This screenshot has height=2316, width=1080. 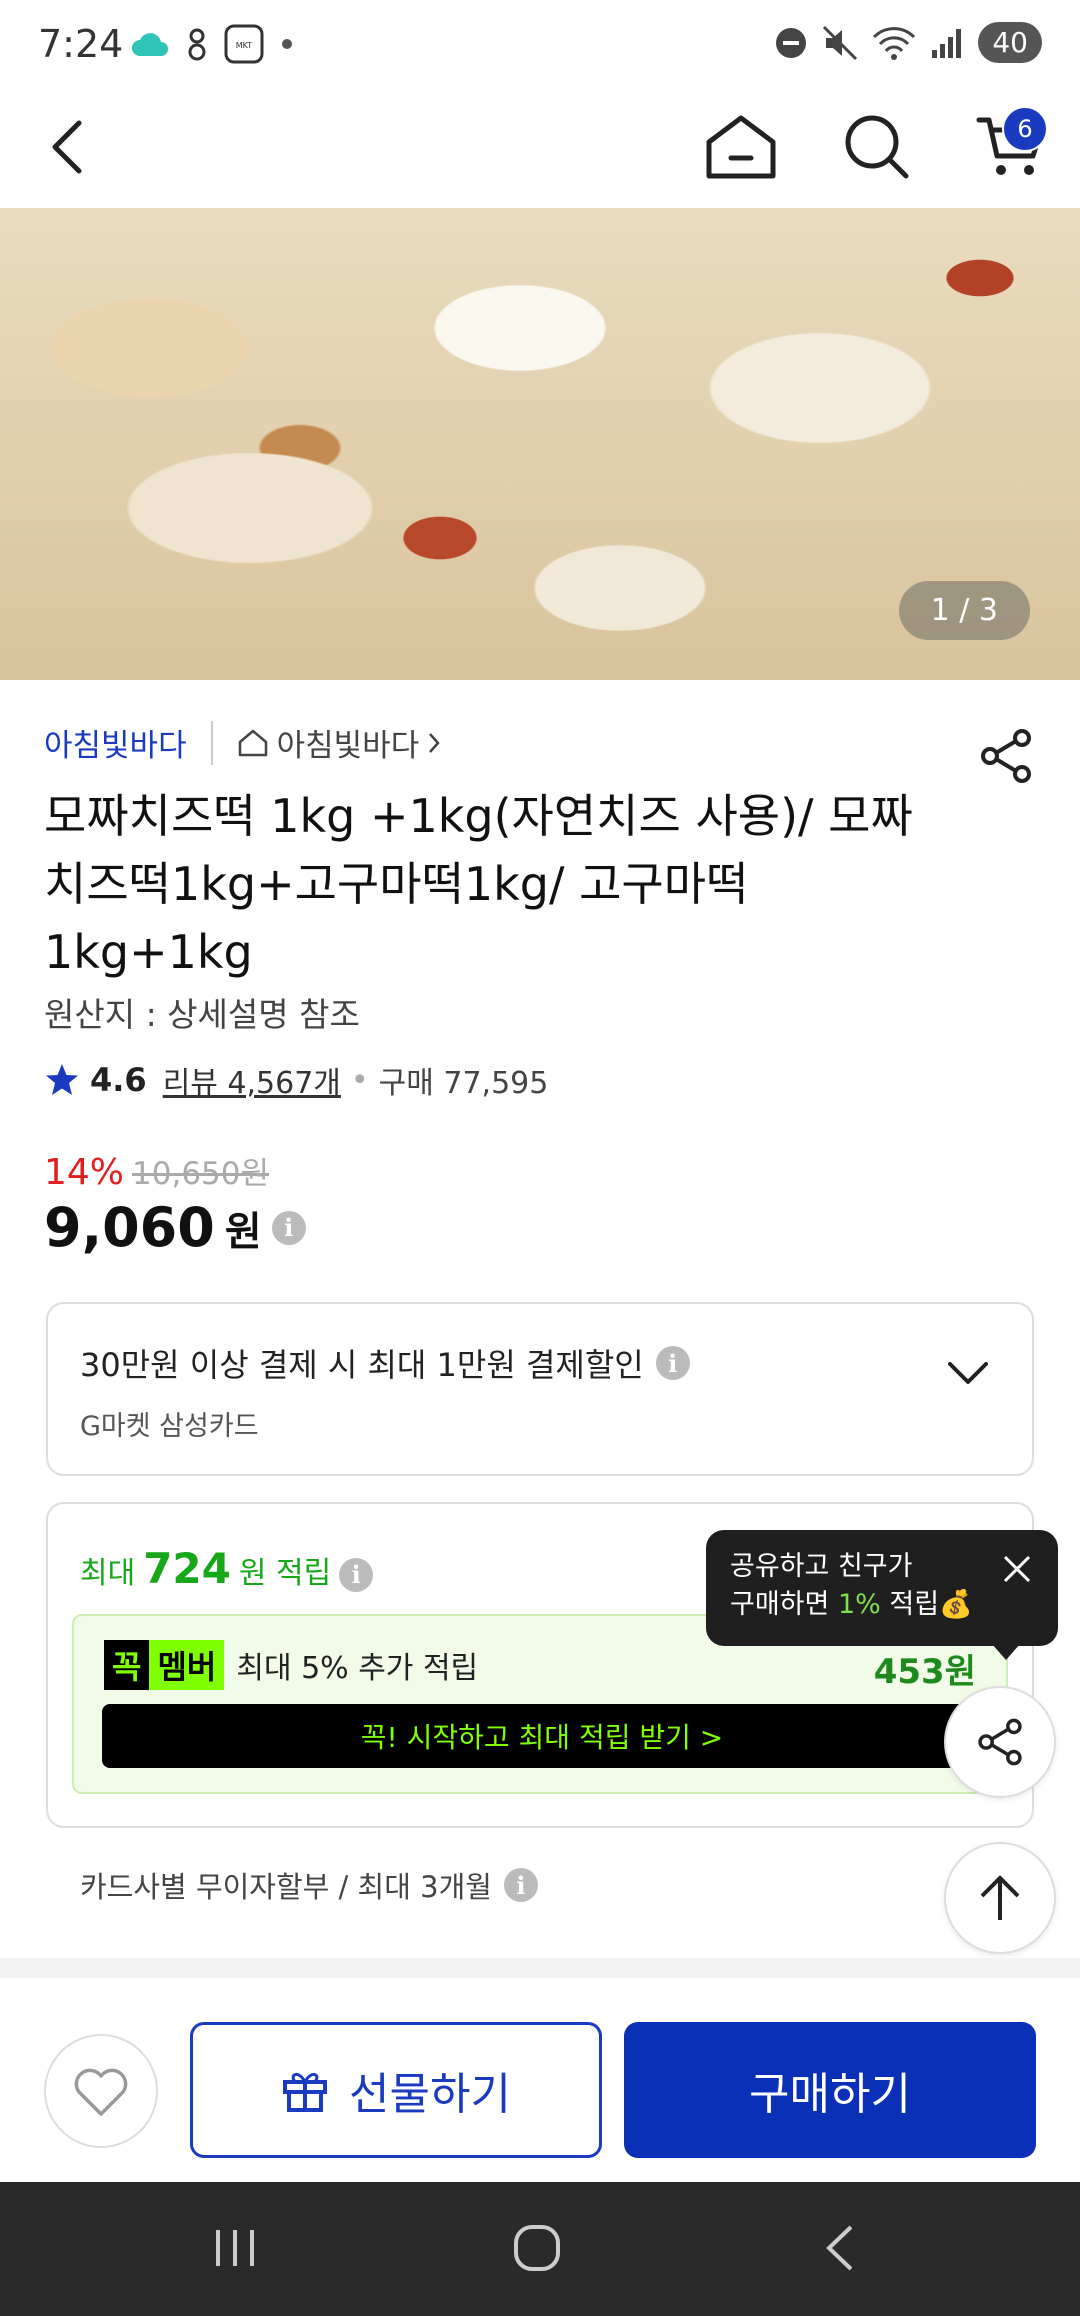 I want to click on chevron-right-icon, so click(x=434, y=742).